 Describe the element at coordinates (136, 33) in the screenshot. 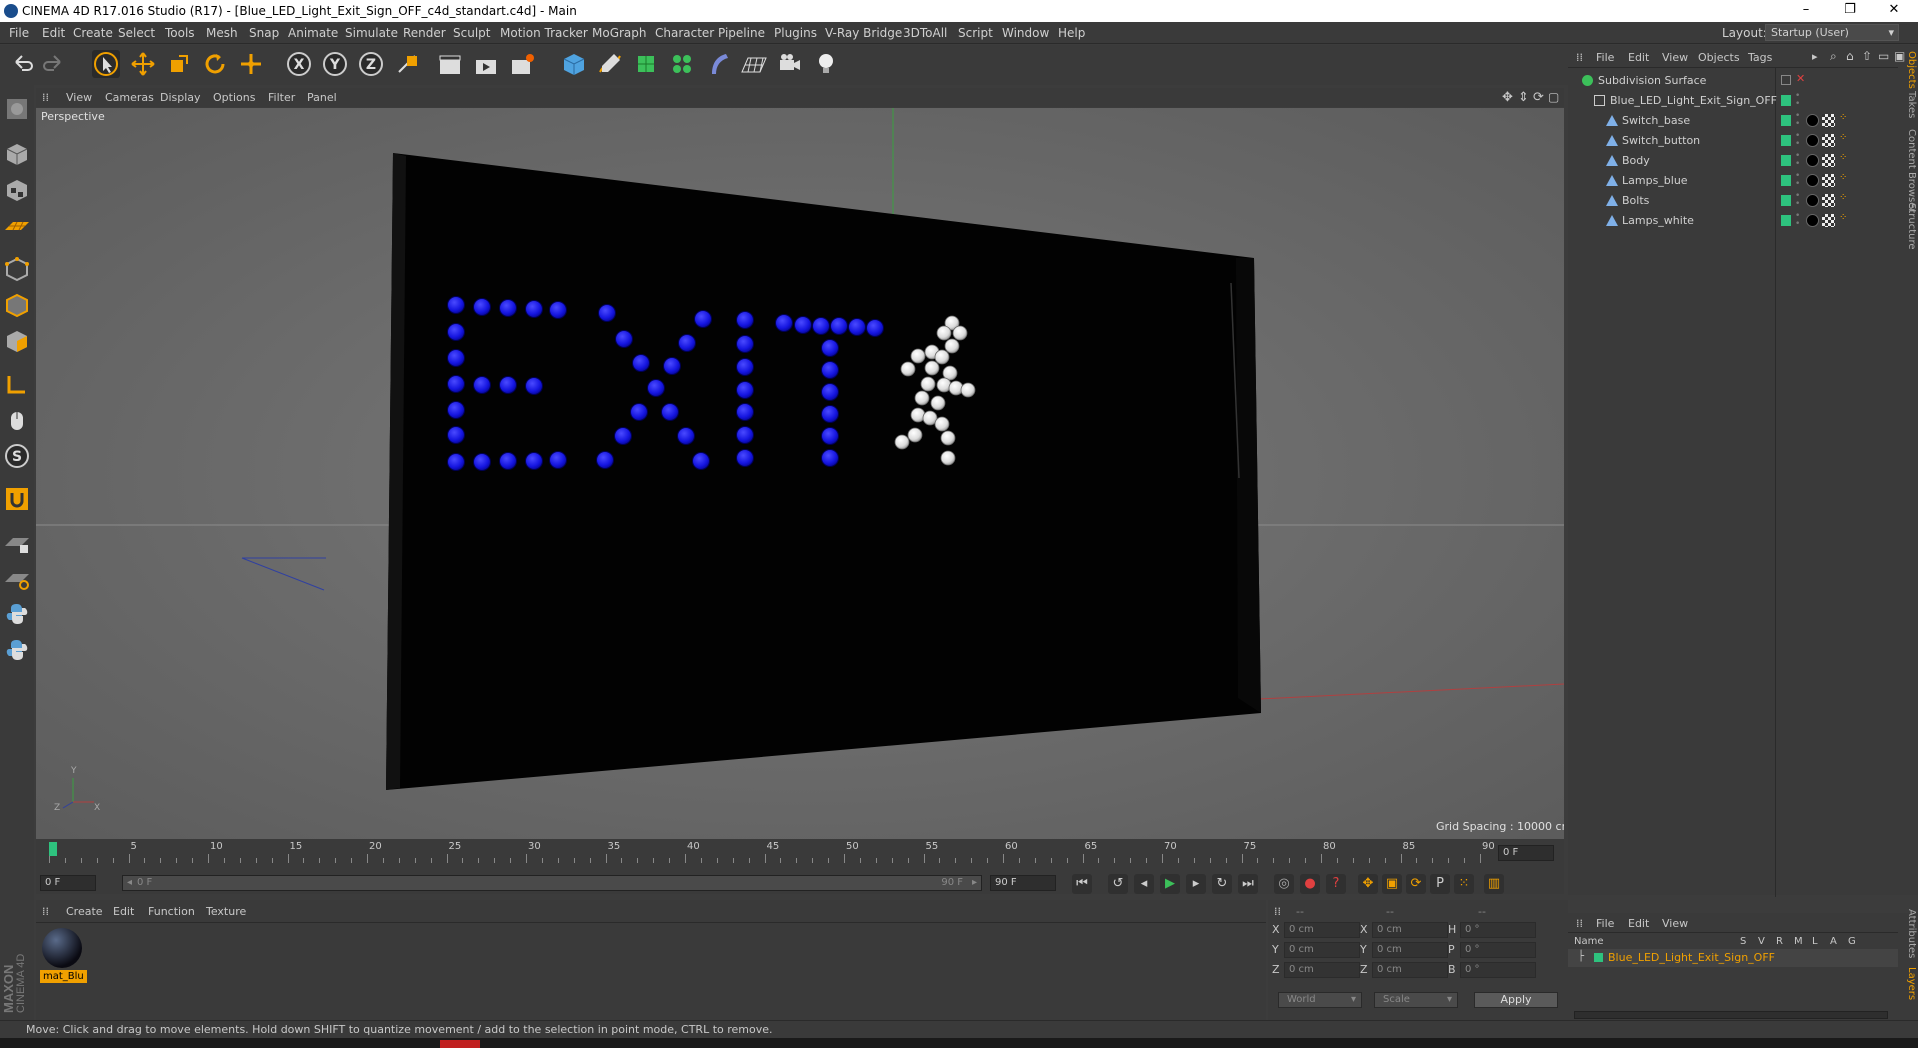

I see `menu-select: Select` at that location.